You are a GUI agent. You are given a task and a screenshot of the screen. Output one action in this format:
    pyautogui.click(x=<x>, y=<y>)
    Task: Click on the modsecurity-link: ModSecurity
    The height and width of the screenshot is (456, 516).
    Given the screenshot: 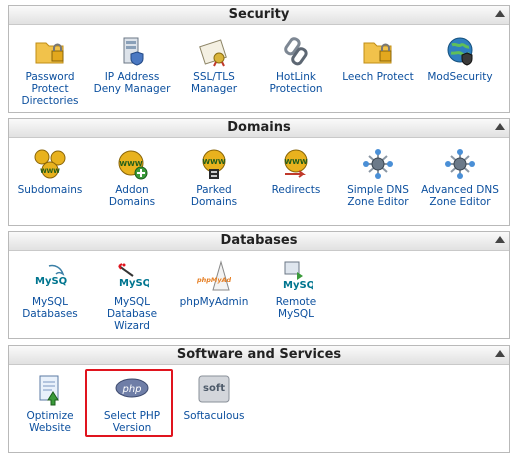 What is the action you would take?
    pyautogui.click(x=460, y=59)
    